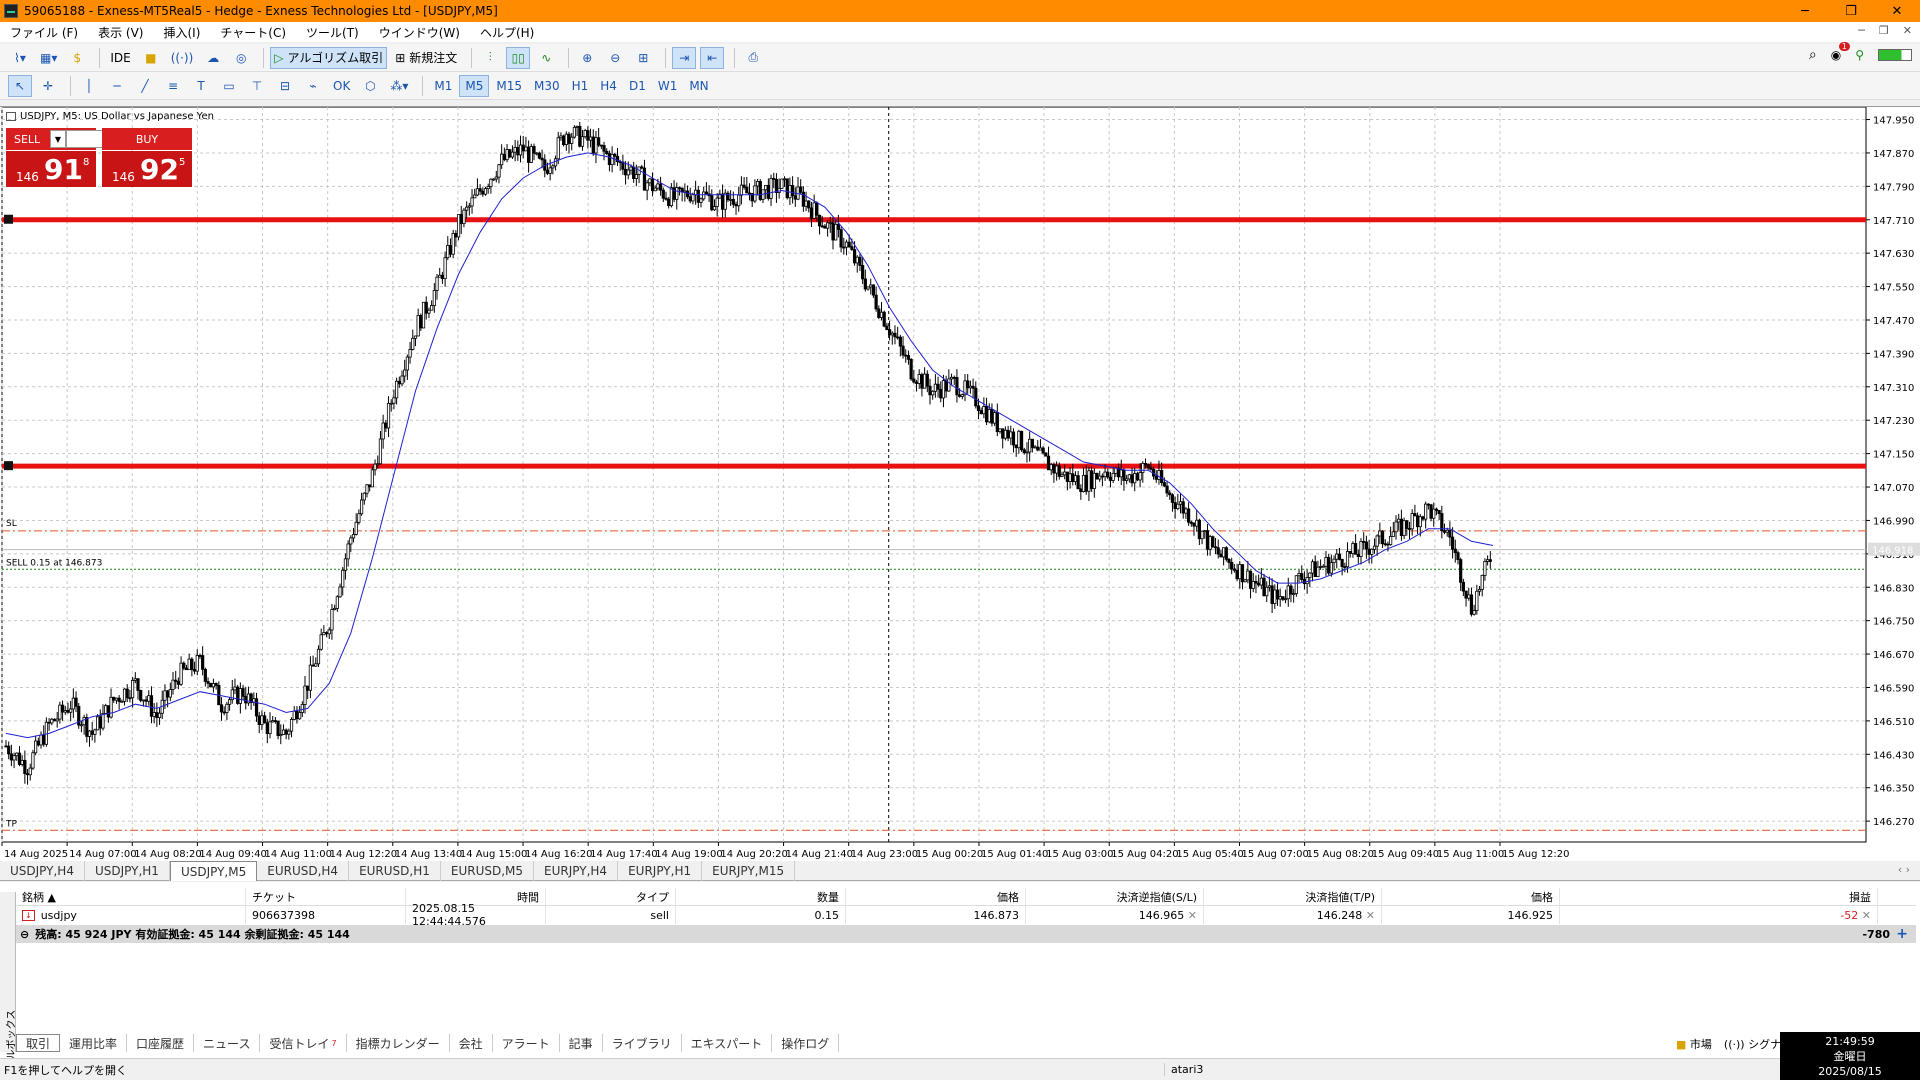 This screenshot has width=1920, height=1080. What do you see at coordinates (399, 86) in the screenshot?
I see `objects-icon: ⁂▾` at bounding box center [399, 86].